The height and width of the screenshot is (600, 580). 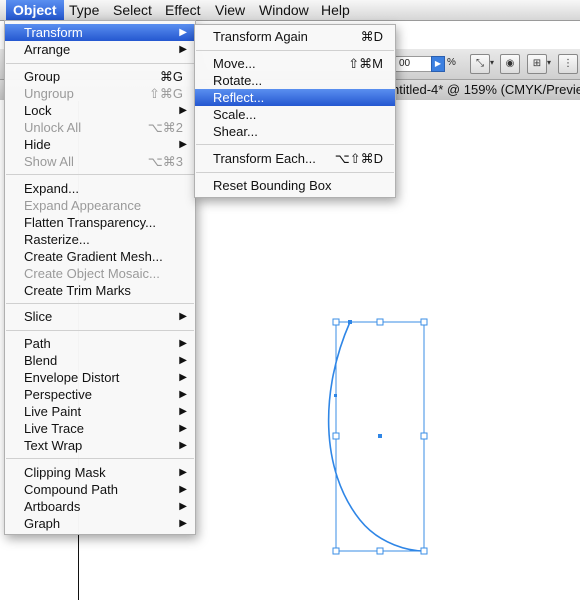 What do you see at coordinates (165, 127) in the screenshot?
I see `menu-item-shortcut: ⌥⌘2` at bounding box center [165, 127].